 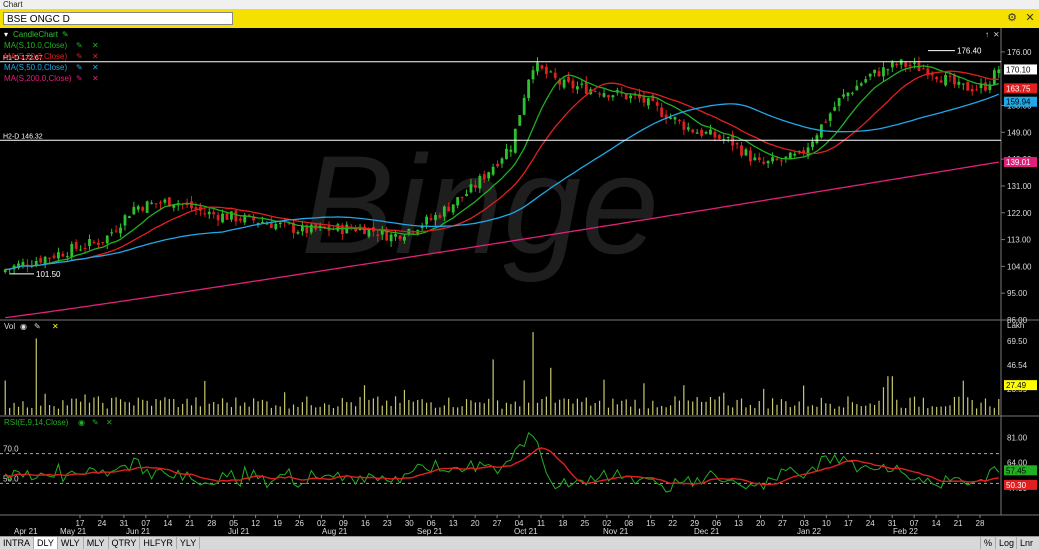 I want to click on x-month-label: Dec 21, so click(x=707, y=531).